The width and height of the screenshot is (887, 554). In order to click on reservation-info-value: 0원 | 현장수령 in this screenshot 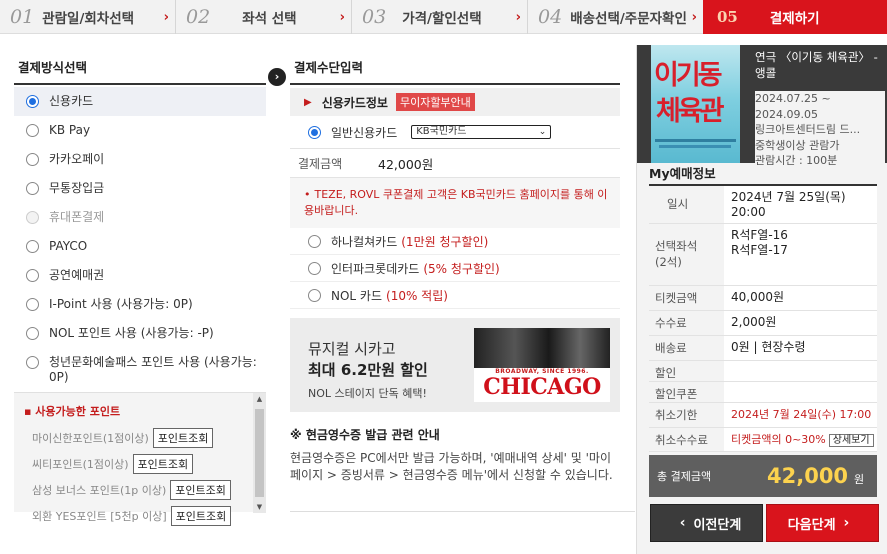, I will do `click(768, 347)`.